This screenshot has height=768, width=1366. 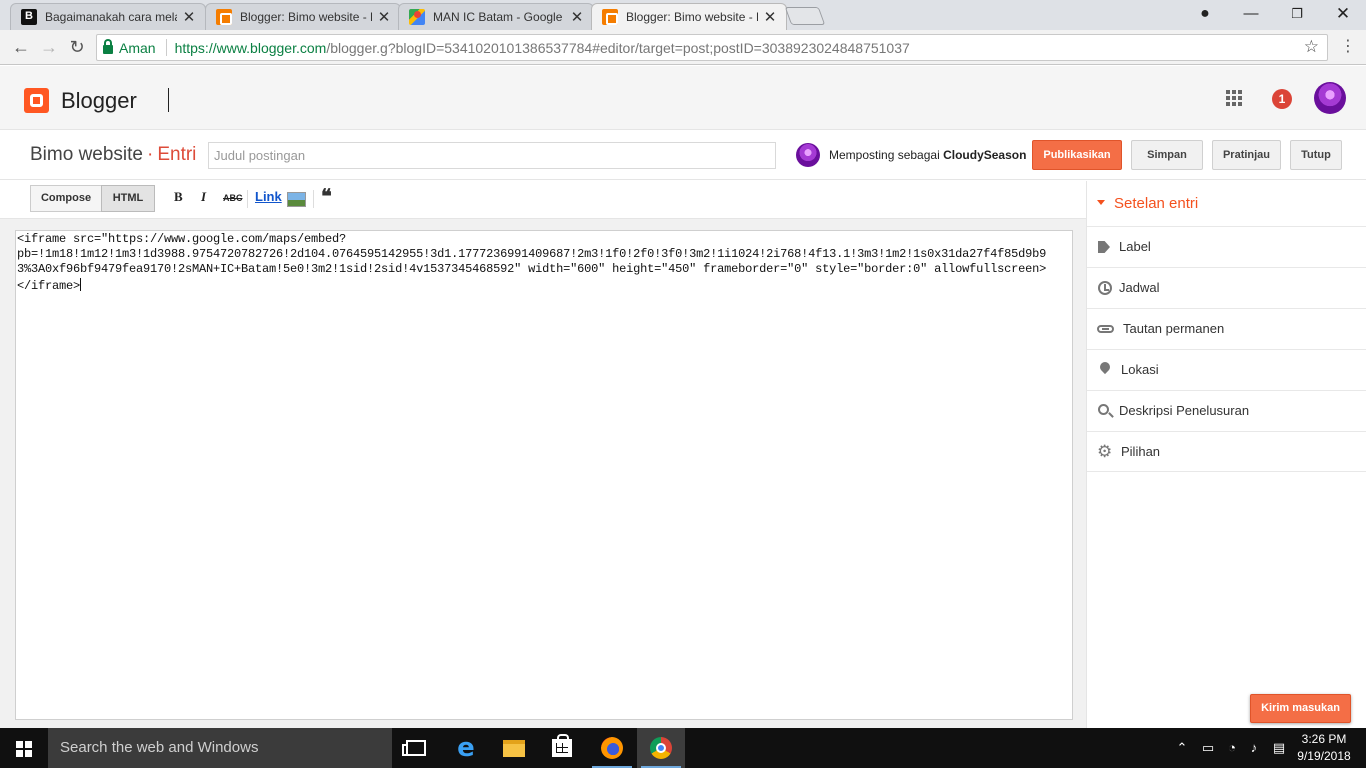 I want to click on settings-item-location: Lokasi, so click(x=1226, y=369).